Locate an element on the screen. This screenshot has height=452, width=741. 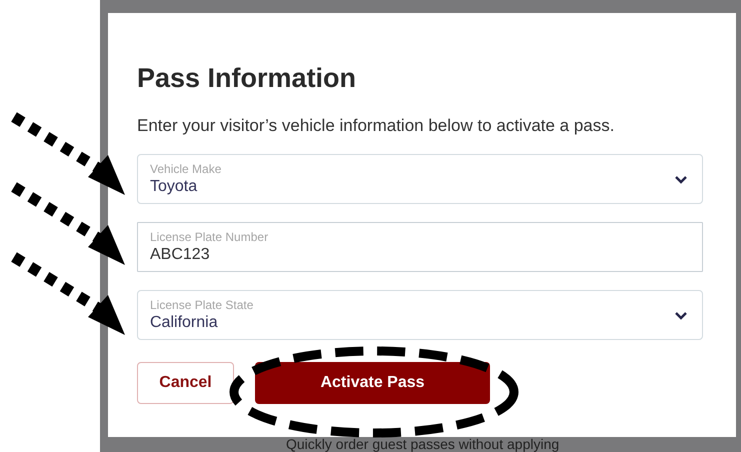
select-field: Vehicle Make Toyota is located at coordinates (420, 179).